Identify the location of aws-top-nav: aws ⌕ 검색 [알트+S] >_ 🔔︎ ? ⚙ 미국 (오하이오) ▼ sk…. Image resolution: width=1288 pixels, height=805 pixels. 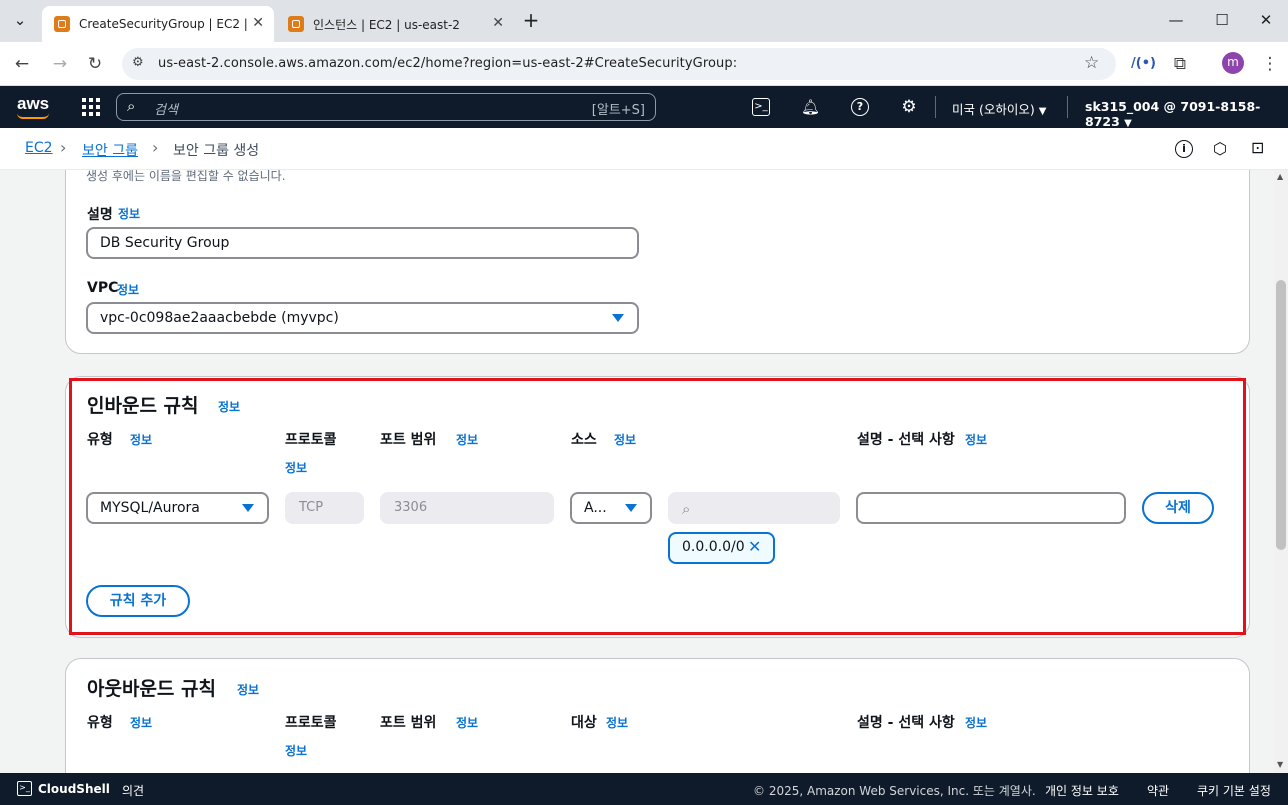
(644, 107).